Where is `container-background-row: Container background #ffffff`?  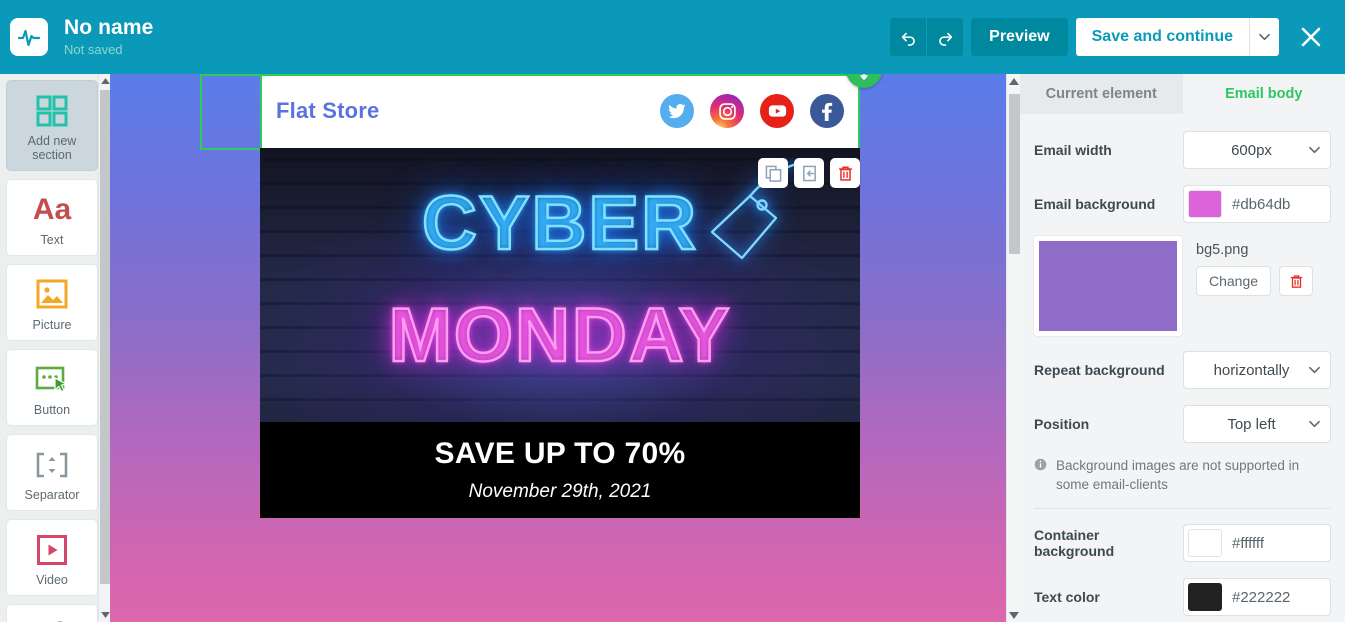 container-background-row: Container background #ffffff is located at coordinates (1182, 543).